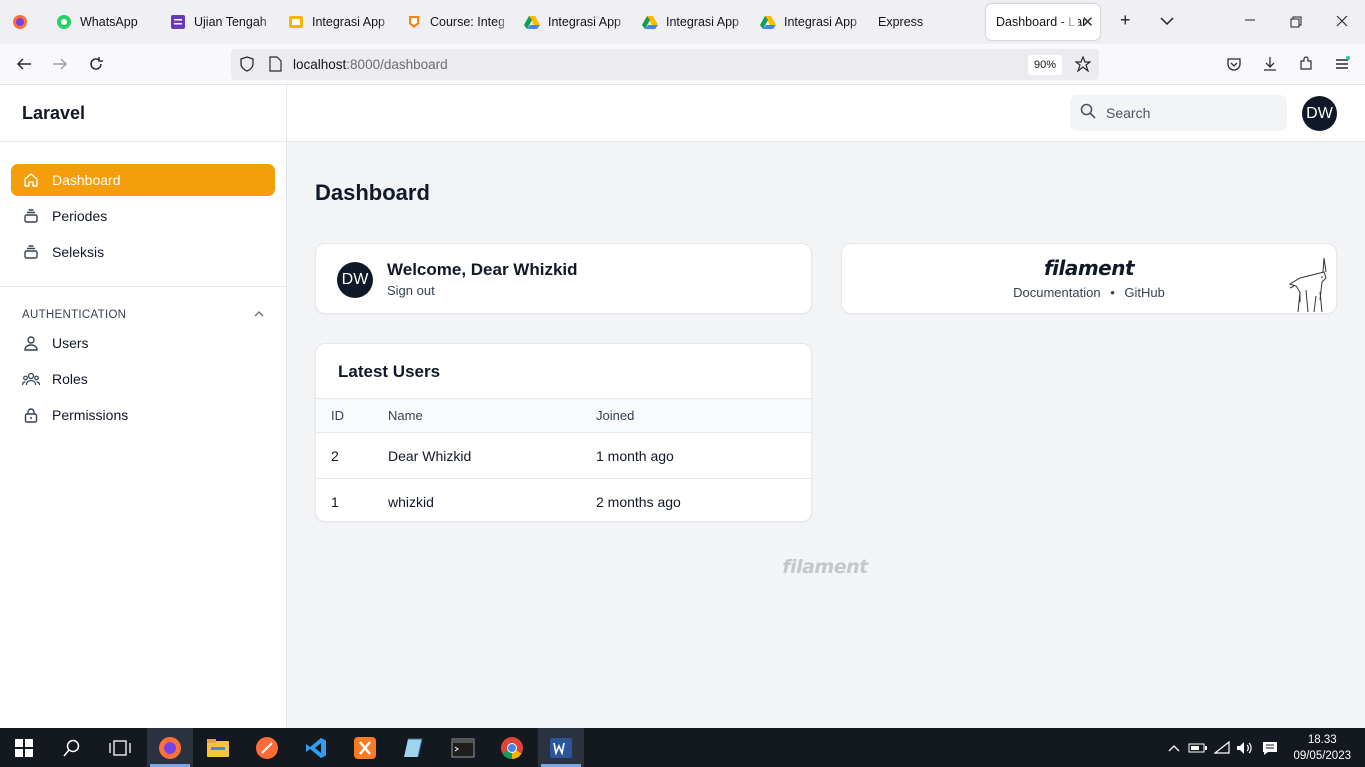 The image size is (1365, 767). What do you see at coordinates (120, 748) in the screenshot?
I see `task-view-icon` at bounding box center [120, 748].